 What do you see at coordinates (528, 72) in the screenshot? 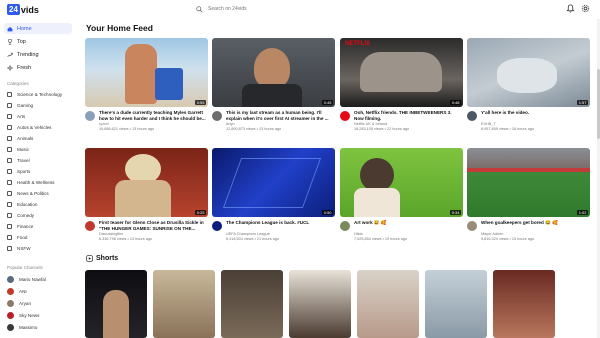
I see `video-thumbnail: 1:57` at bounding box center [528, 72].